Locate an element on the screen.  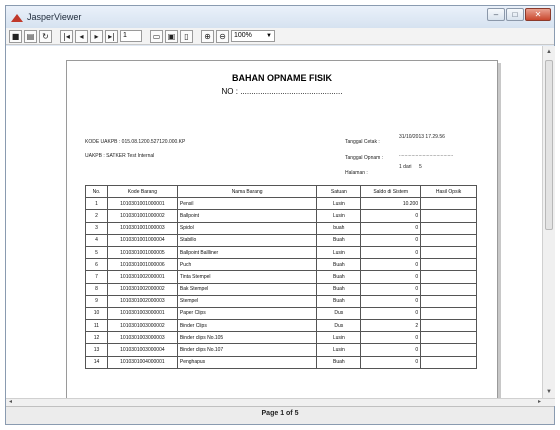
close-button: ✕ is located at coordinates (538, 14).